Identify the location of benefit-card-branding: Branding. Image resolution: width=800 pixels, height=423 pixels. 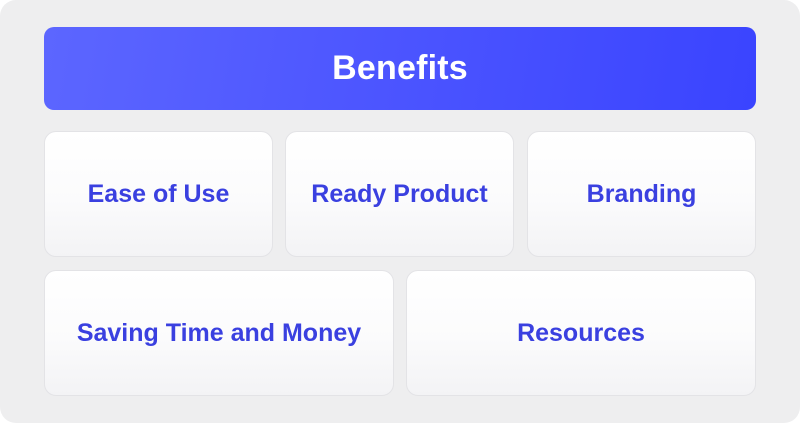
(641, 194).